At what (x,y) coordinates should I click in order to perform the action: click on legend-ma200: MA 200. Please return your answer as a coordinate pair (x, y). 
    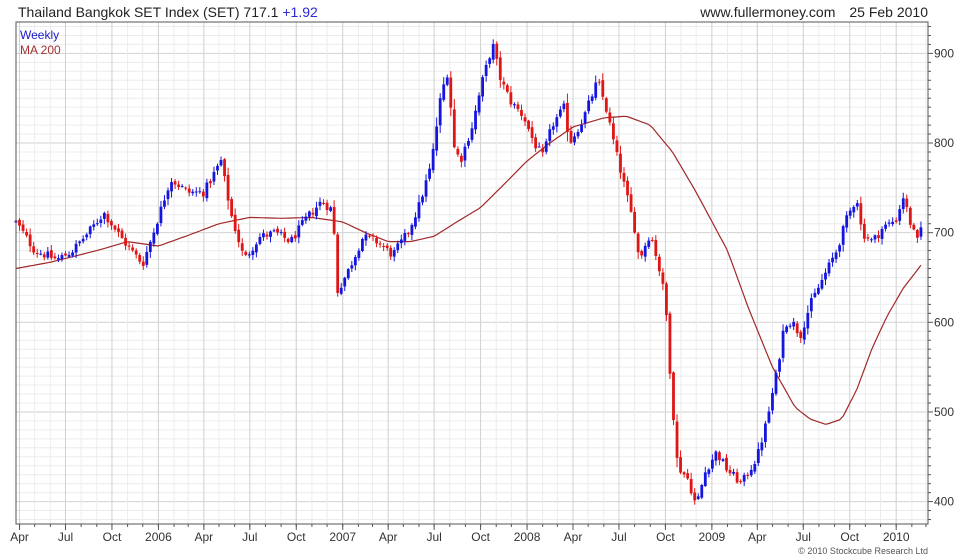
    Looking at the image, I should click on (40, 50).